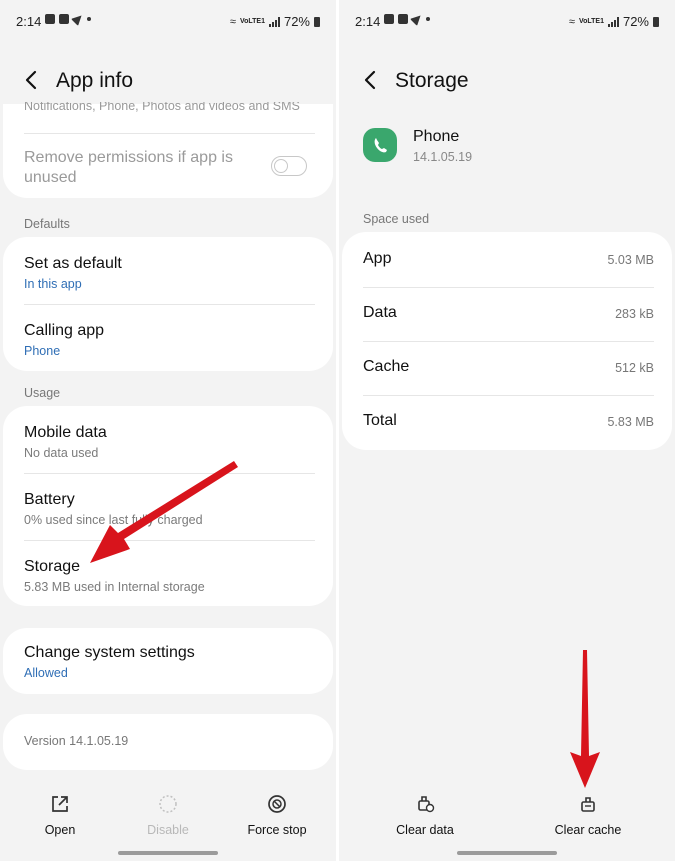 This screenshot has width=675, height=861. Describe the element at coordinates (169, 273) in the screenshot. I see `set-as-default-item: Set as default In this app` at that location.